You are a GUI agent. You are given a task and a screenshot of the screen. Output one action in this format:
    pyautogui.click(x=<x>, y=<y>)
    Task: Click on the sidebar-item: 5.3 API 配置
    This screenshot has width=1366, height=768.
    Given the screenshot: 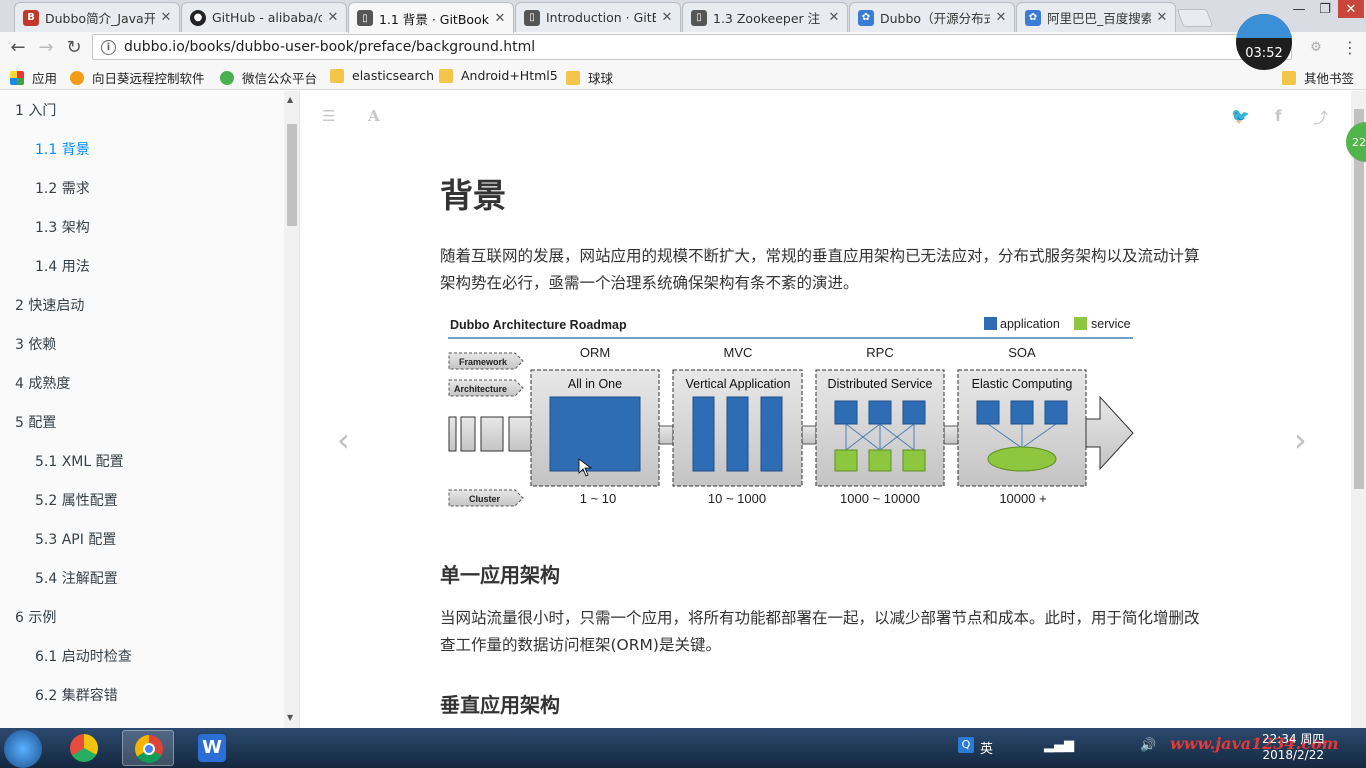 What is the action you would take?
    pyautogui.click(x=75, y=539)
    